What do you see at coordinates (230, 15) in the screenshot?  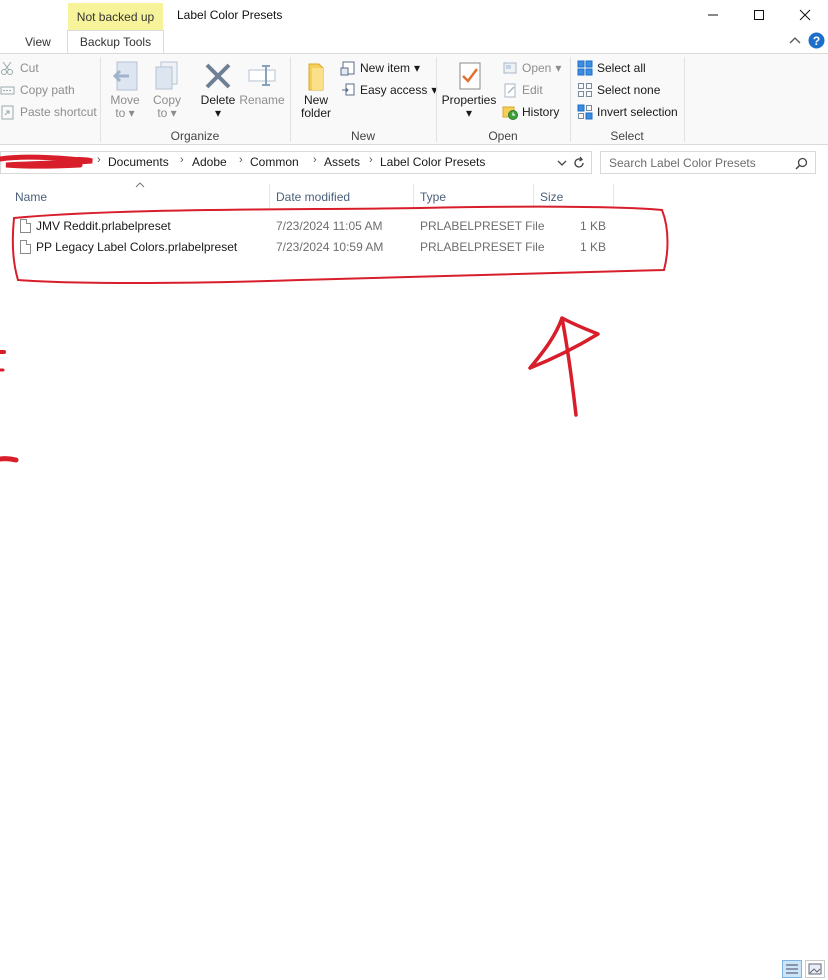 I see `window-title: Label Color Presets` at bounding box center [230, 15].